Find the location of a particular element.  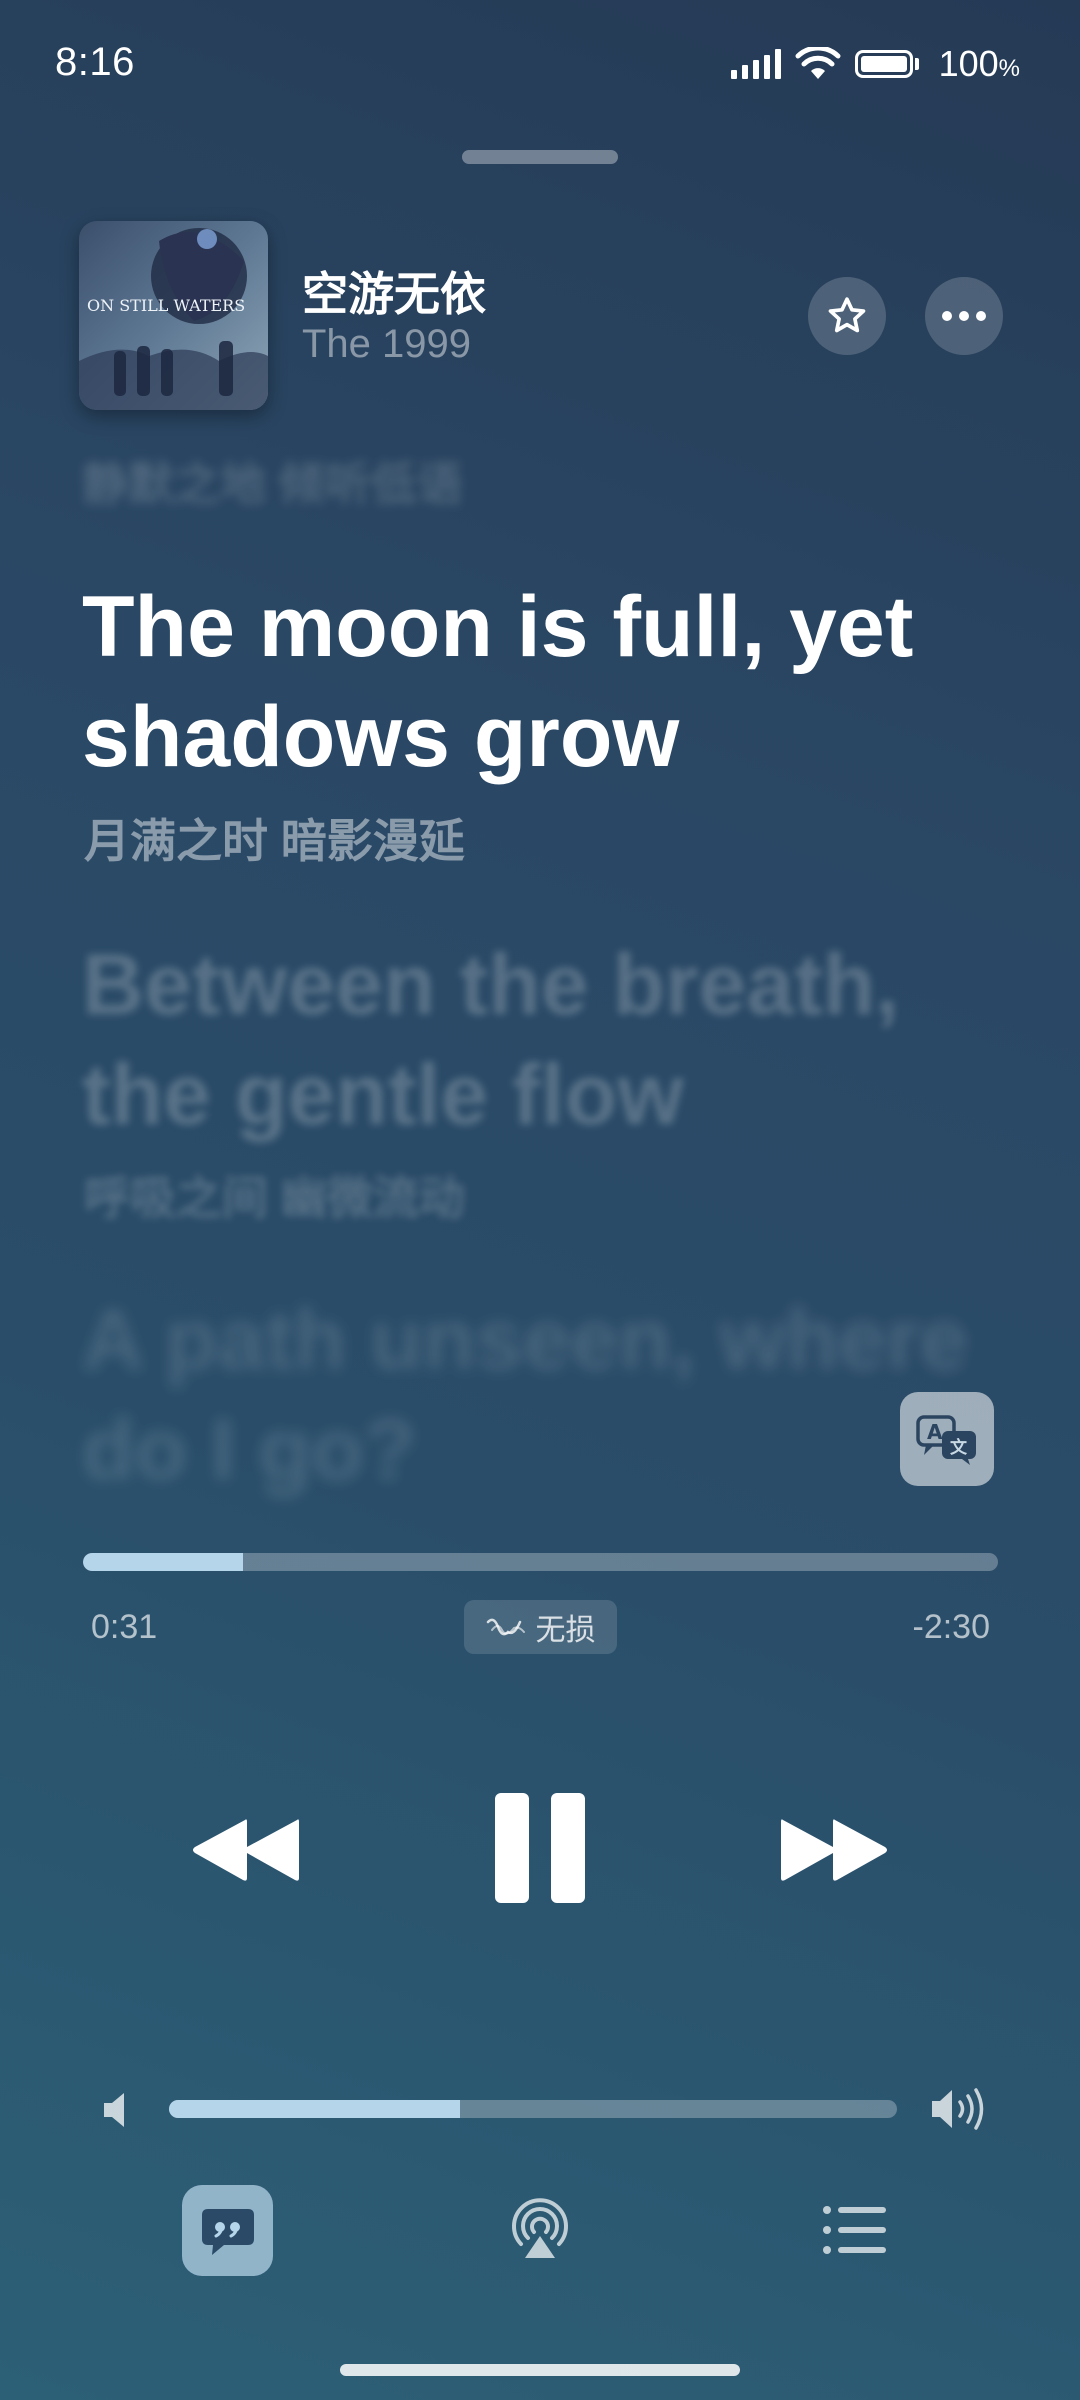

status-time: 8:16 is located at coordinates (95, 62).